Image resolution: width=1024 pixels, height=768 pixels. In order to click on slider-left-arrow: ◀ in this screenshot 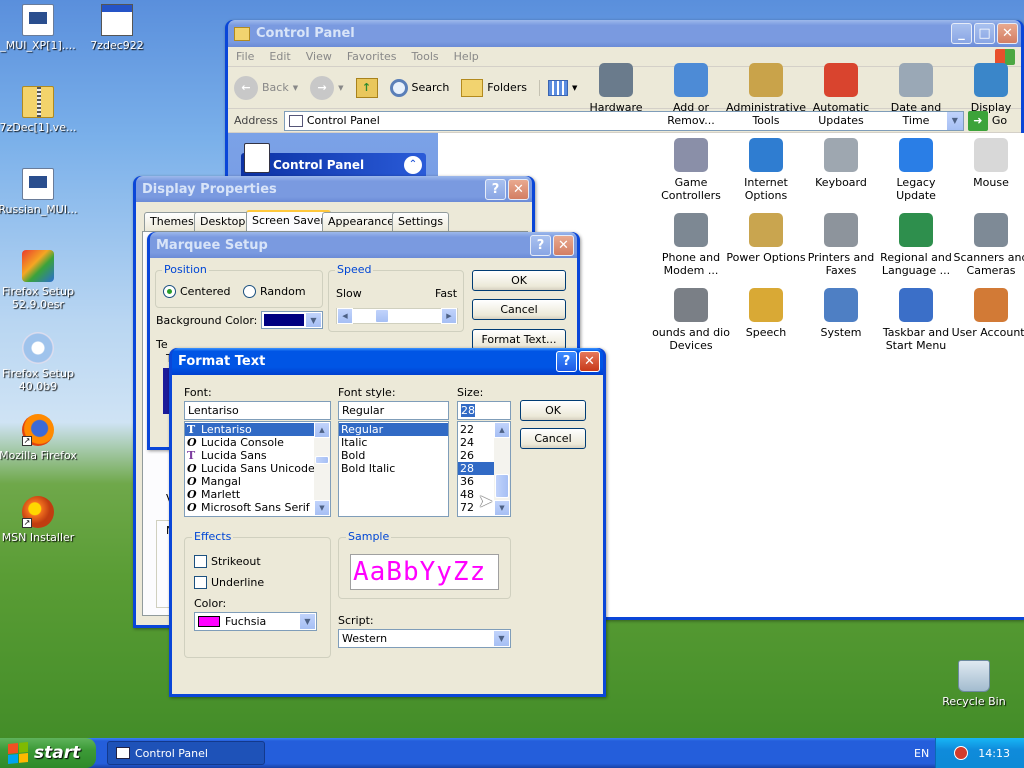, I will do `click(345, 316)`.